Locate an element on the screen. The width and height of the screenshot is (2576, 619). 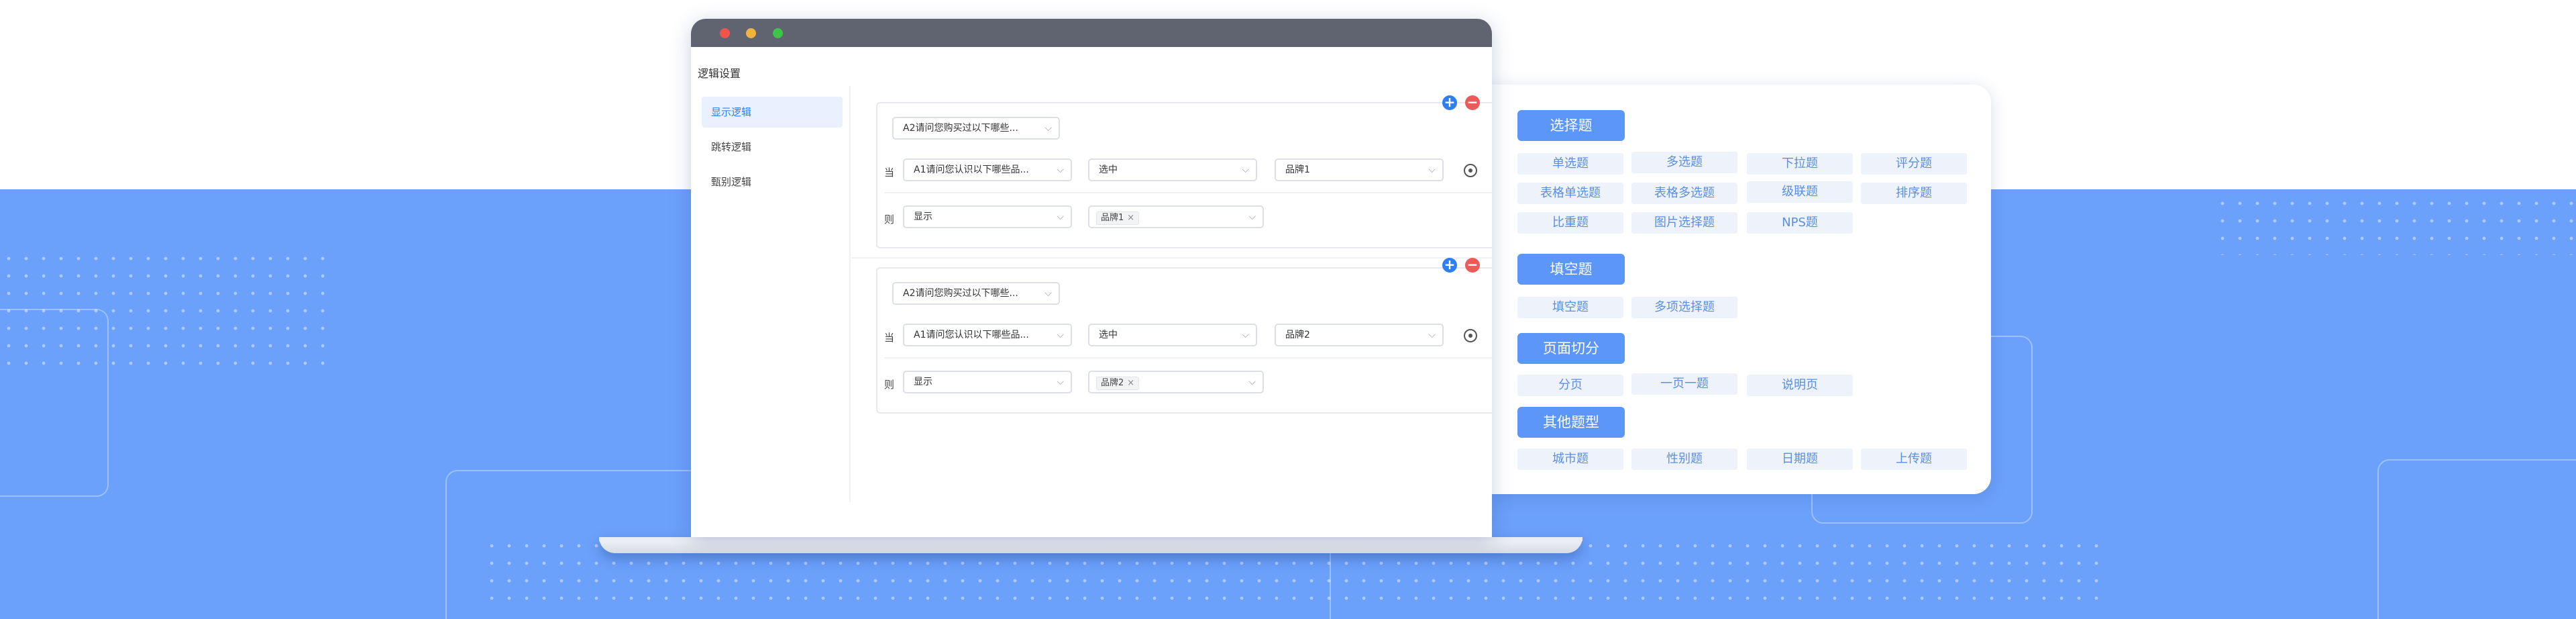
option-tag: 品牌1 × is located at coordinates (1118, 218).